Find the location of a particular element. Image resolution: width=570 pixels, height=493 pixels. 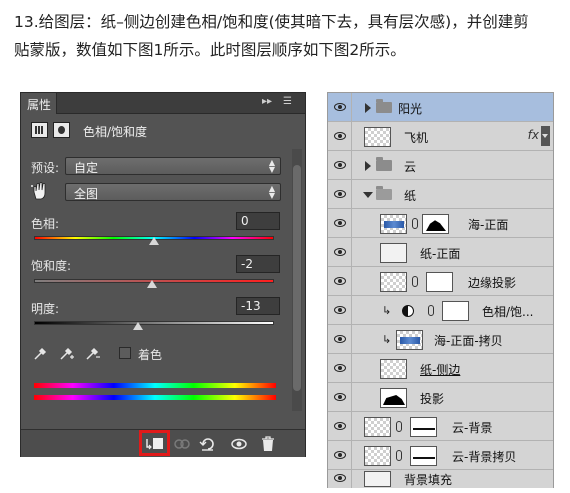

trash-icon is located at coordinates (268, 444).